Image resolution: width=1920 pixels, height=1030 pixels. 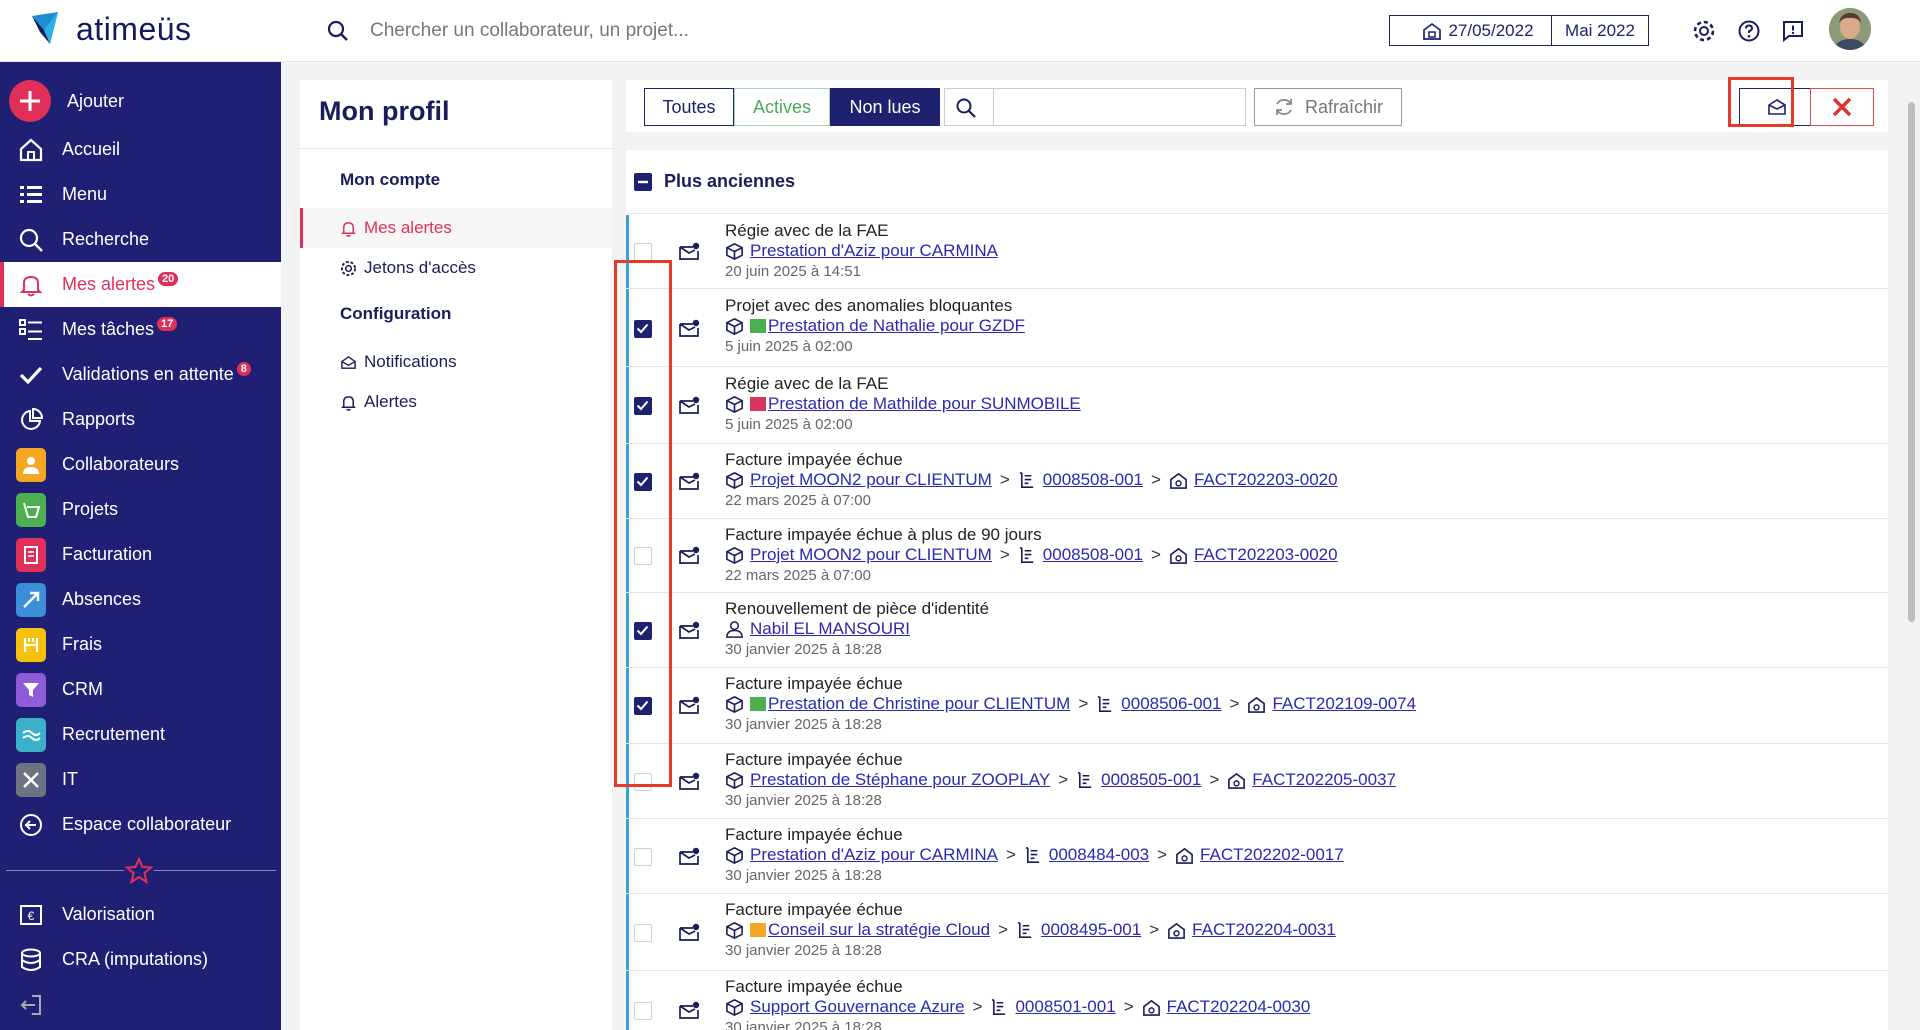 What do you see at coordinates (1850, 29) in the screenshot?
I see `user-avatar` at bounding box center [1850, 29].